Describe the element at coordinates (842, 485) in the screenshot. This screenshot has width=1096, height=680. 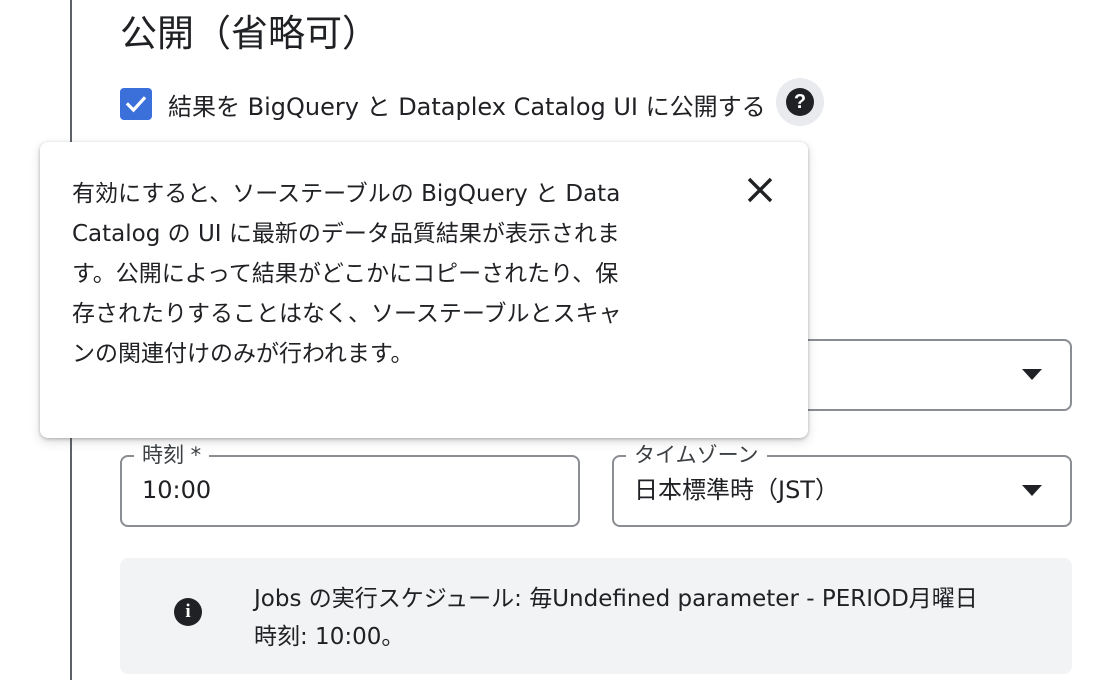
I see `timezone-select: タイムゾーン 日本標準時（JST）` at that location.